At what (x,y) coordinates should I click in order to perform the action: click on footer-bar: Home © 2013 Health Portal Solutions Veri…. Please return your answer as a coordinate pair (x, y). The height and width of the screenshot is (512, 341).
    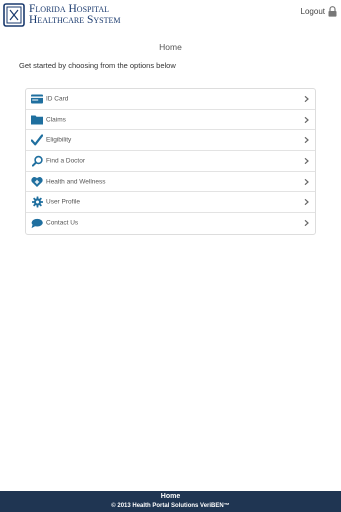
    Looking at the image, I should click on (170, 501).